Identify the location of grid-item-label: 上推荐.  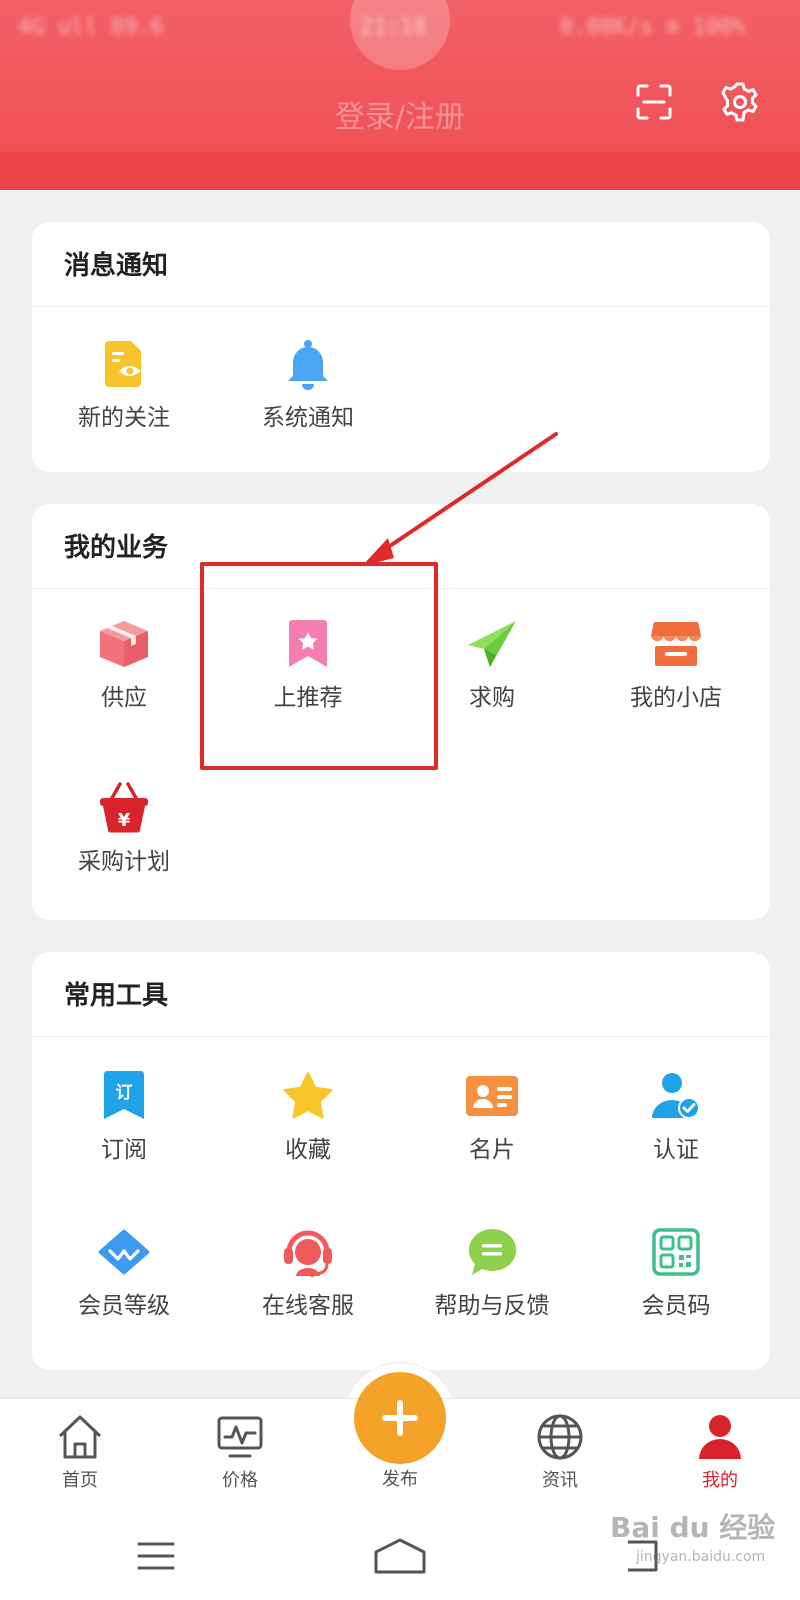
(308, 698).